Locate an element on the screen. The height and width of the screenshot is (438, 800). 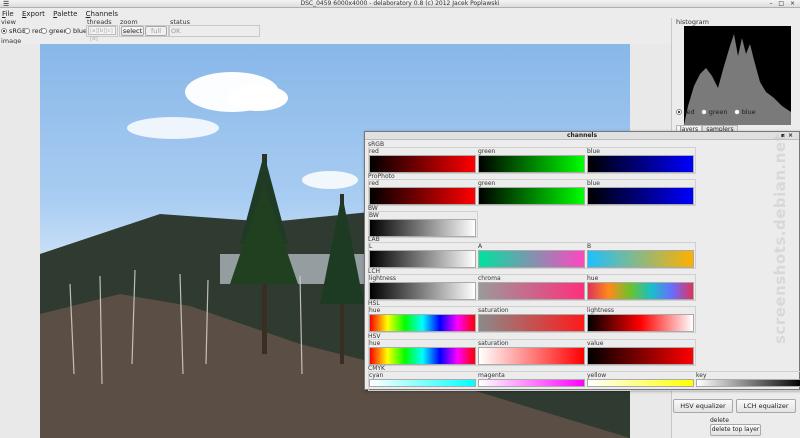
menu-palette: Palette is located at coordinates (65, 14).